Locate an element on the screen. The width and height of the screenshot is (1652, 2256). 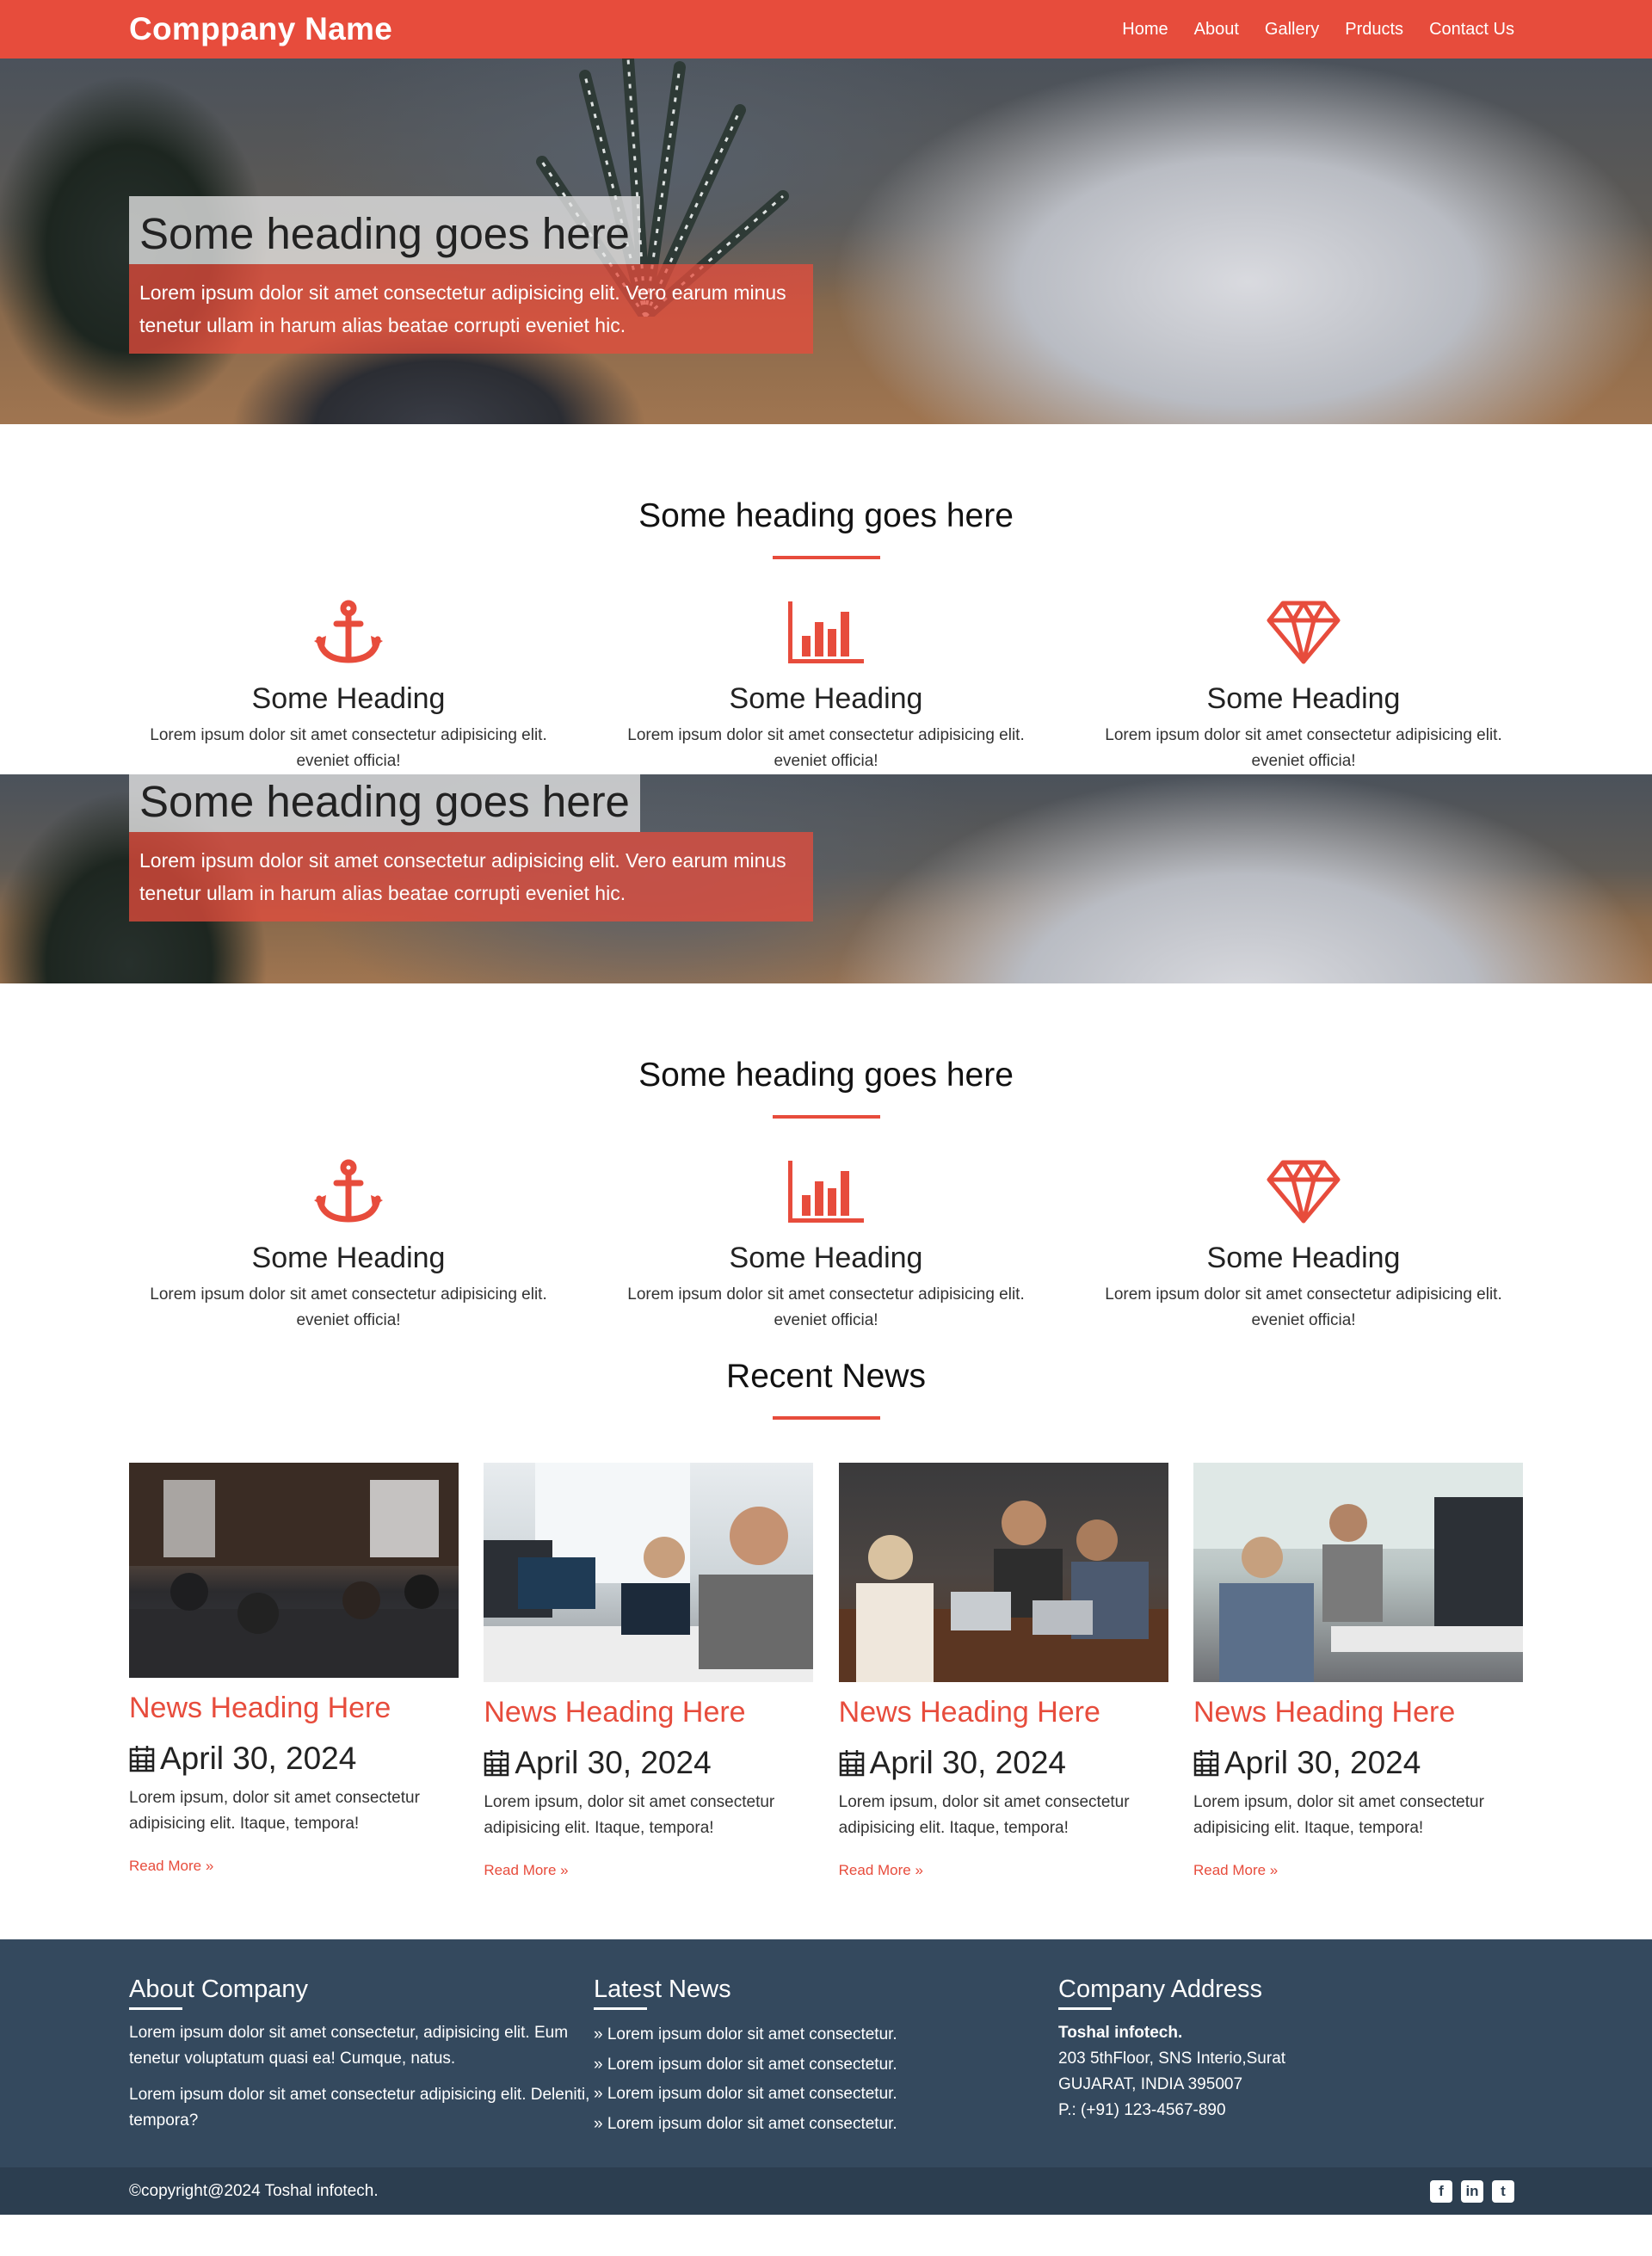
address-line-1: 203 5thFloor, SNS Interio,Surat is located at coordinates (1172, 2059).